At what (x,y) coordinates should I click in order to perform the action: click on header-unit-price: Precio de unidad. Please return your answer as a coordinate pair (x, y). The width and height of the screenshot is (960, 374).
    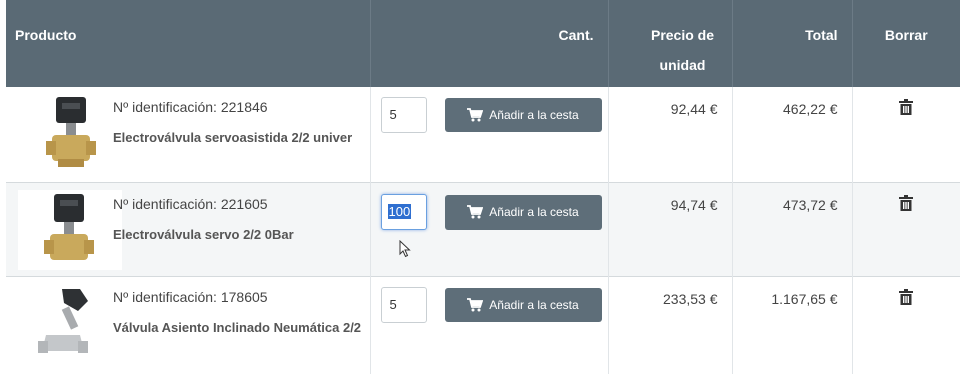
    Looking at the image, I should click on (670, 43).